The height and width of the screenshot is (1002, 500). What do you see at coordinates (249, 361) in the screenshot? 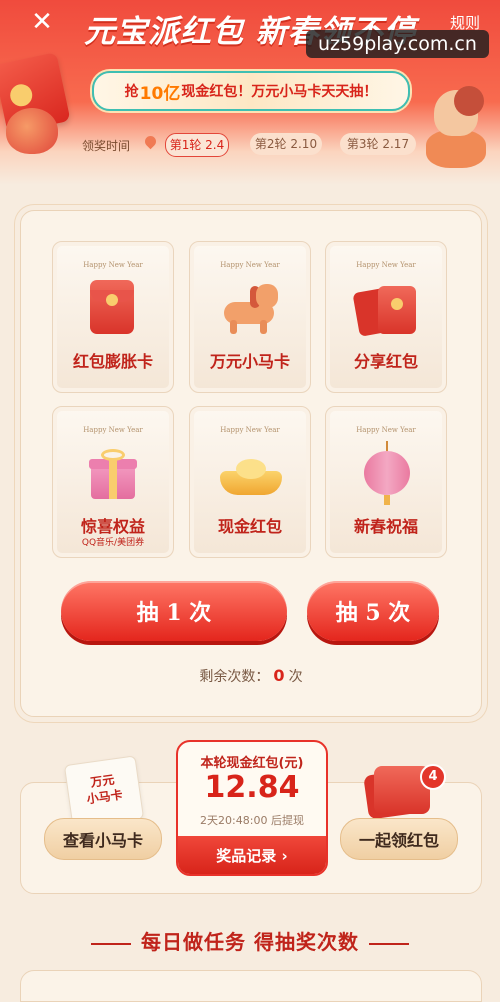
I see `prize-name: 万元小马卡` at bounding box center [249, 361].